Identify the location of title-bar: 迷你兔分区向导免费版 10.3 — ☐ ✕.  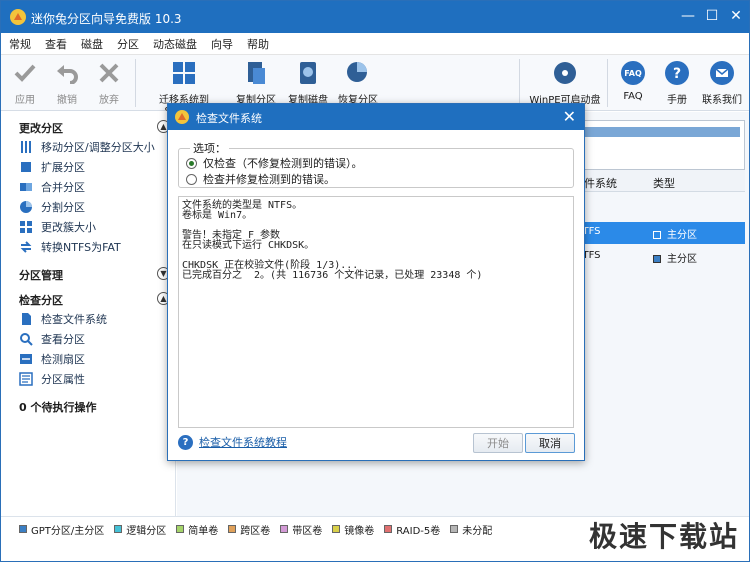
(375, 17).